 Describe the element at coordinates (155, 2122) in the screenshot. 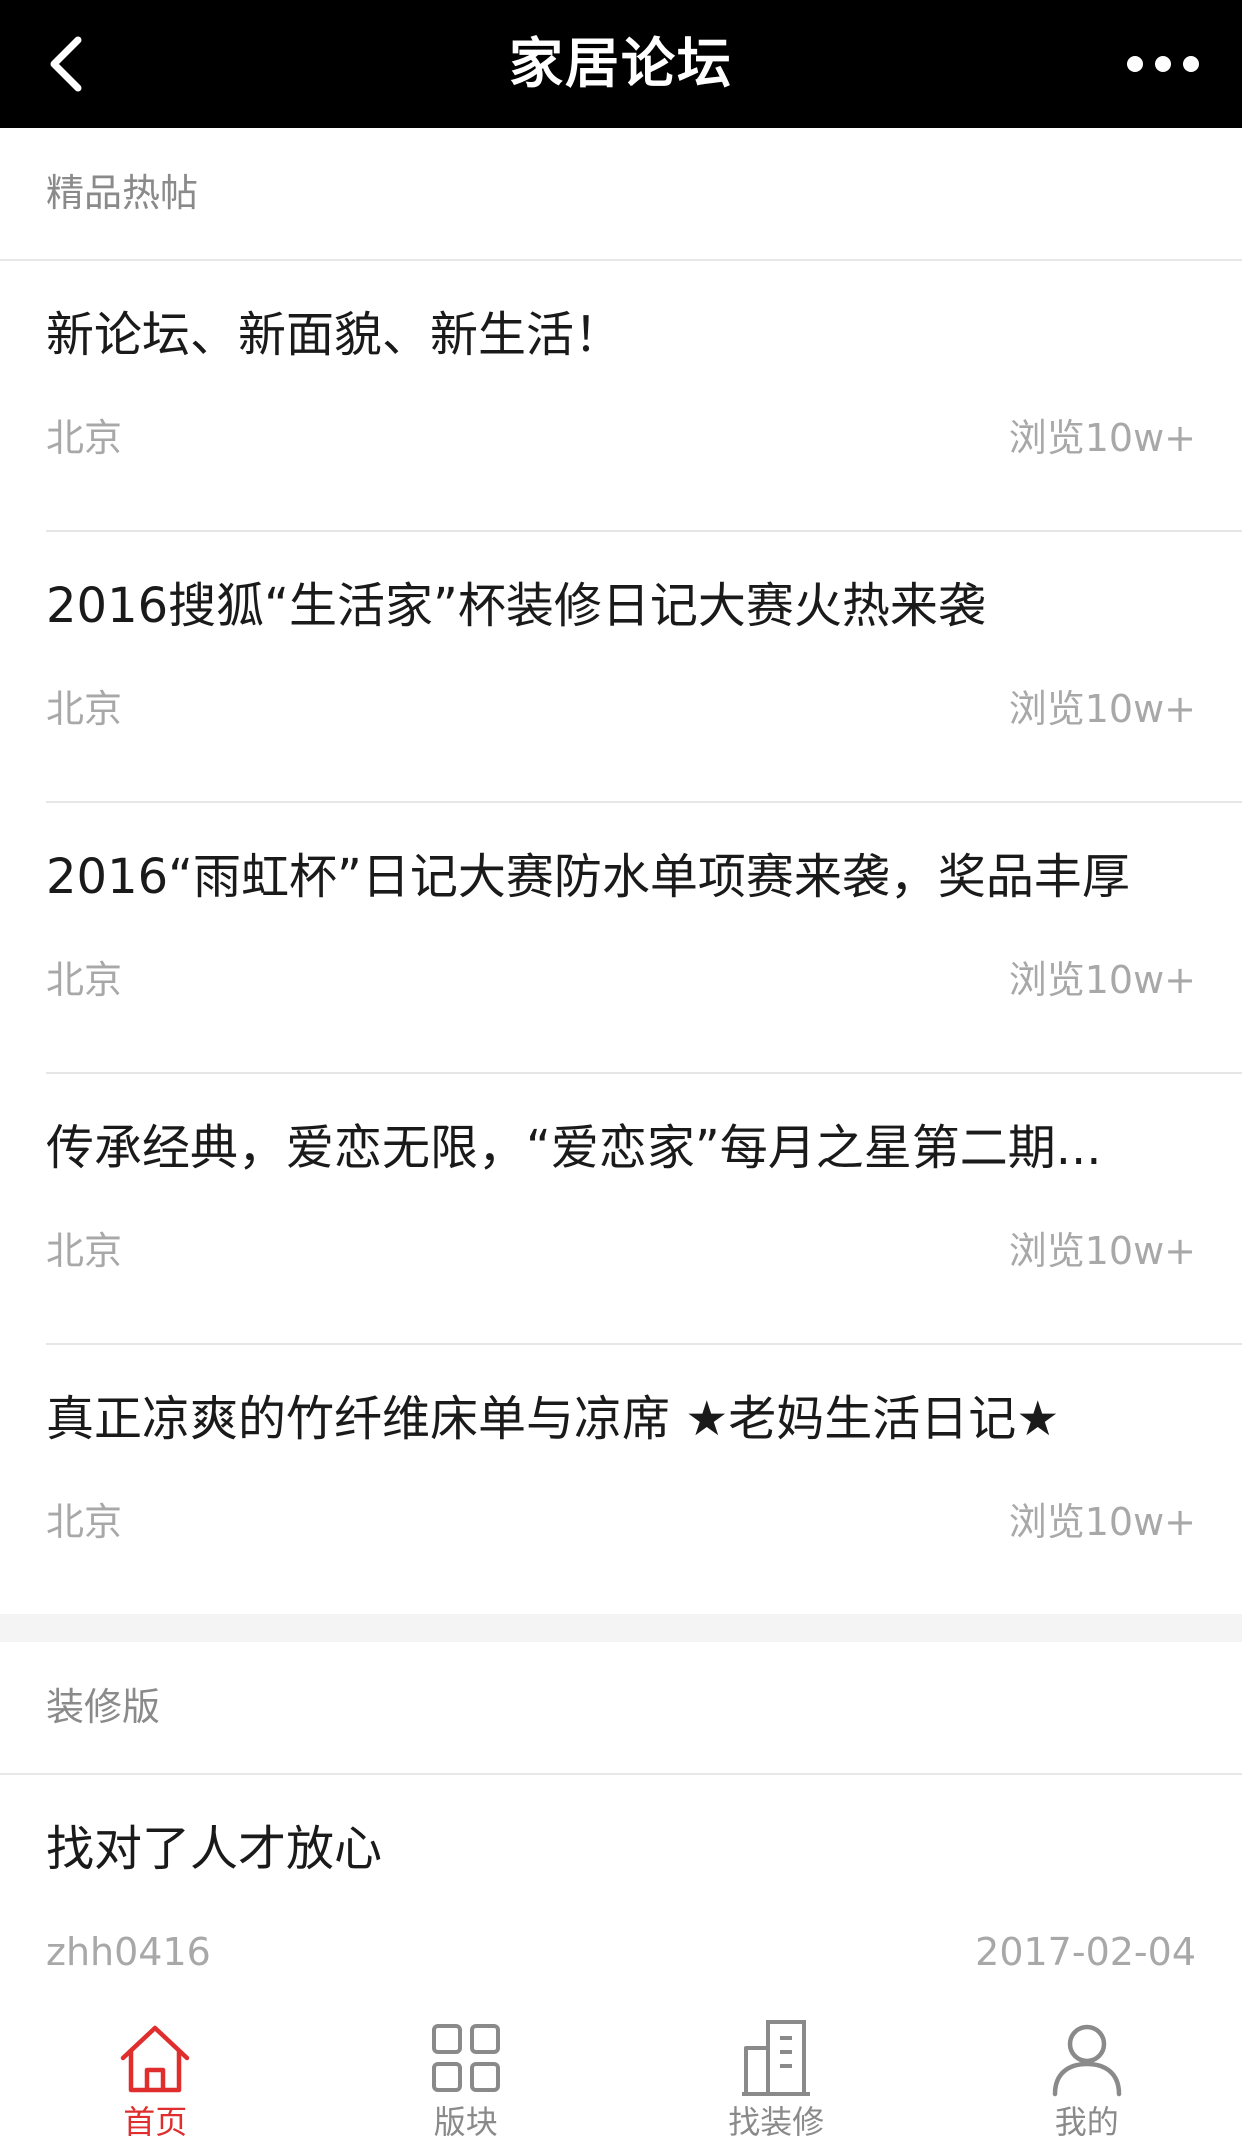

I see `tab-label: 首页` at that location.